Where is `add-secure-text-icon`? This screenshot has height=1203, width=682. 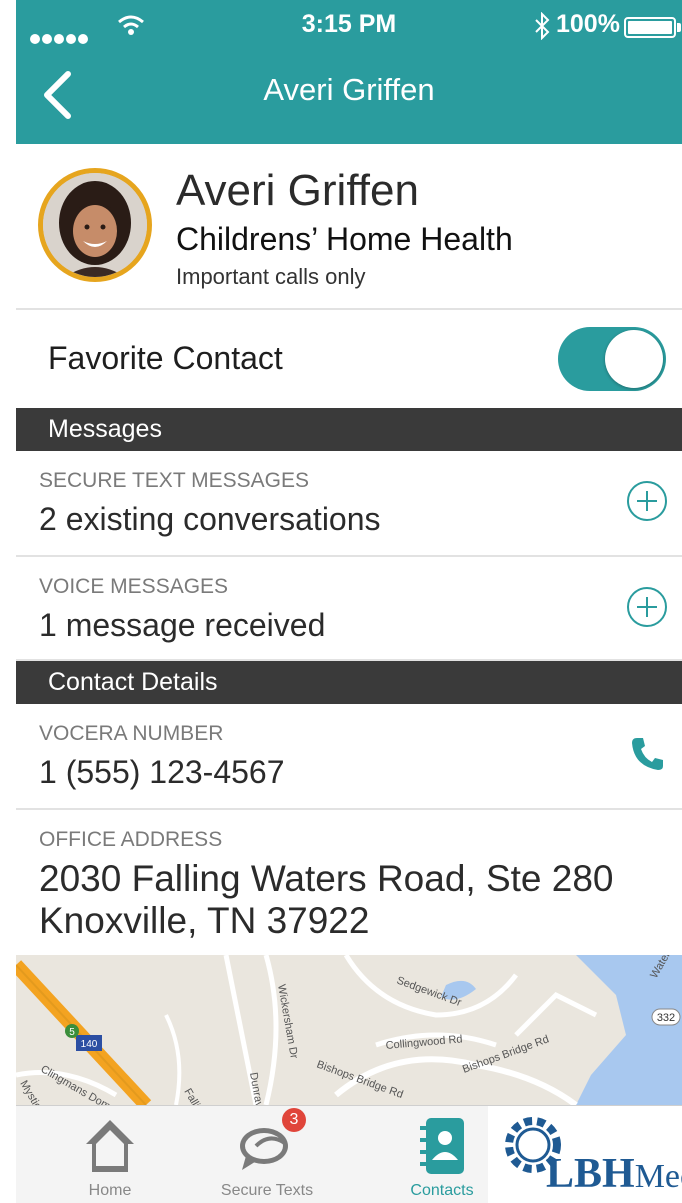
add-secure-text-icon is located at coordinates (647, 501).